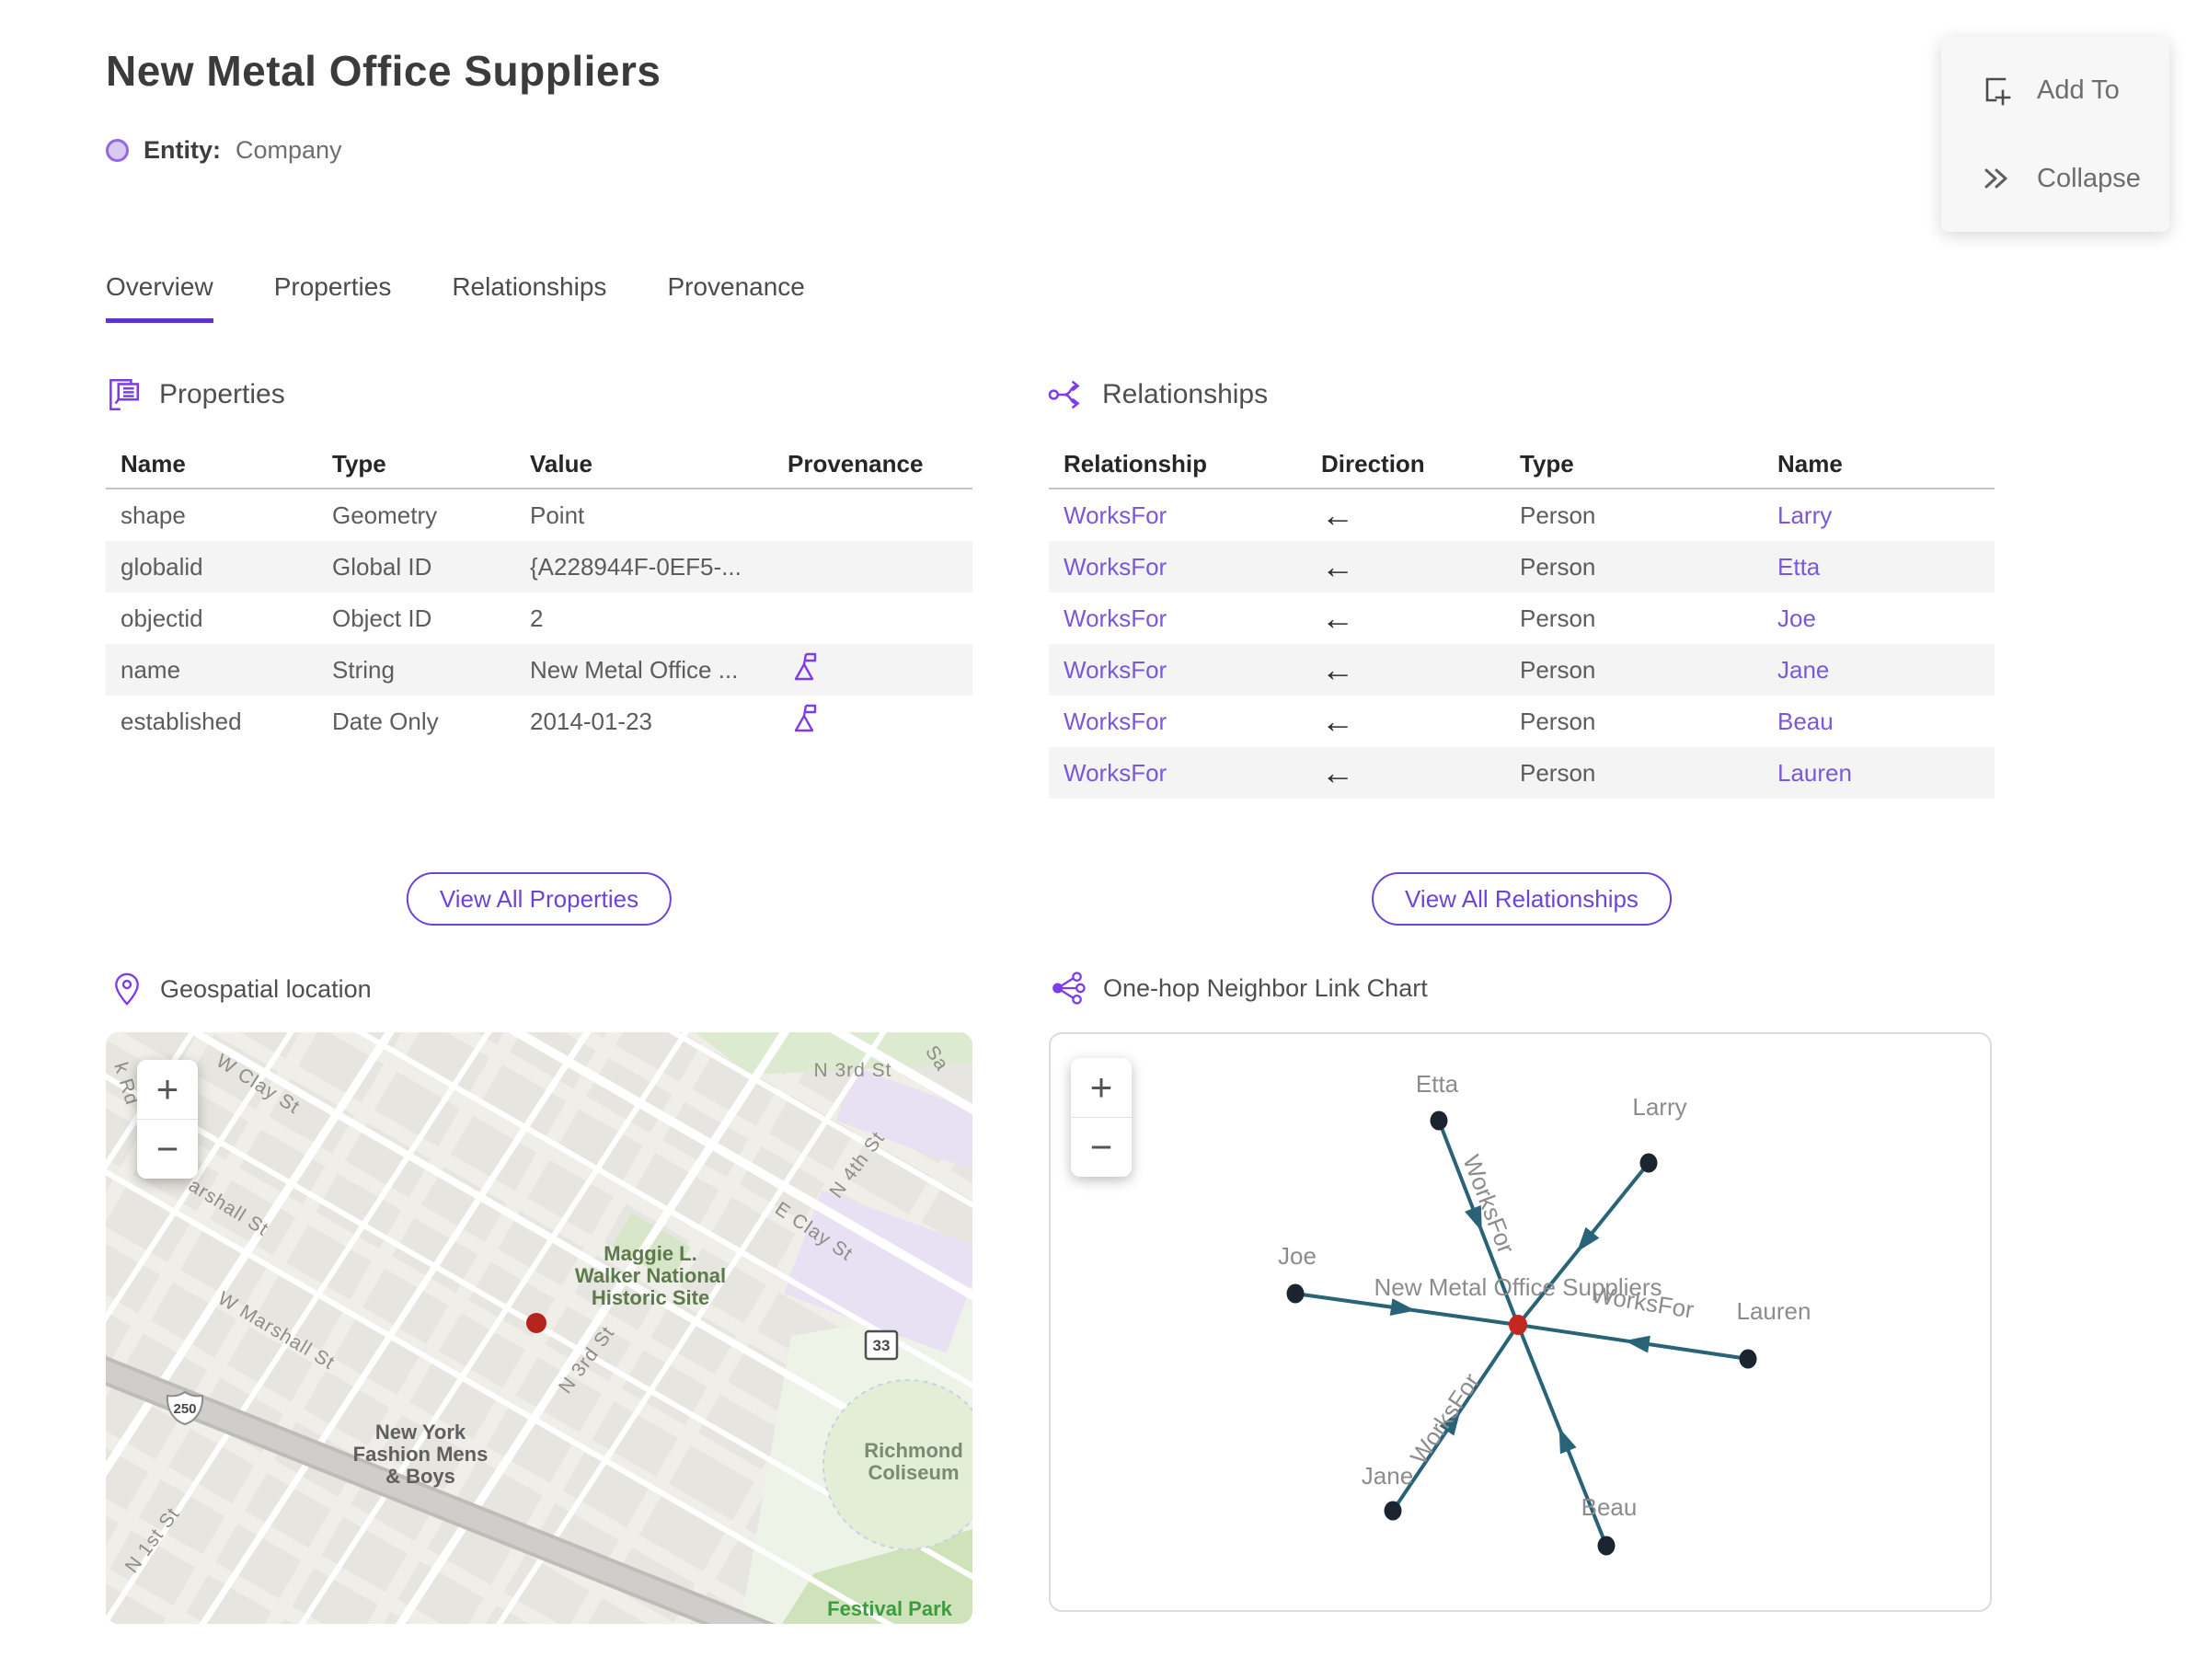 This screenshot has width=2208, height=1680. Describe the element at coordinates (117, 150) in the screenshot. I see `entity-type-dot` at that location.